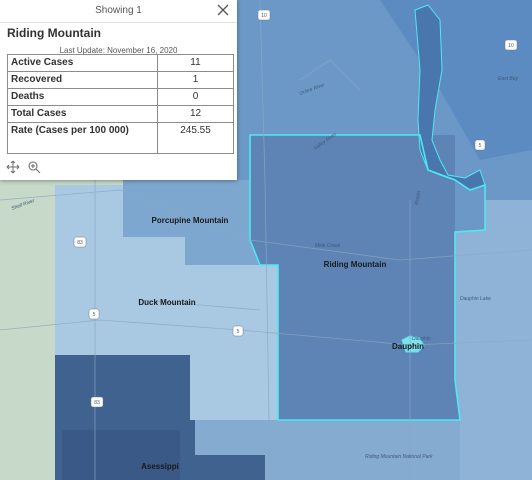 Image resolution: width=532 pixels, height=480 pixels. I want to click on duck-mountain-label: Duck Mountain, so click(166, 302).